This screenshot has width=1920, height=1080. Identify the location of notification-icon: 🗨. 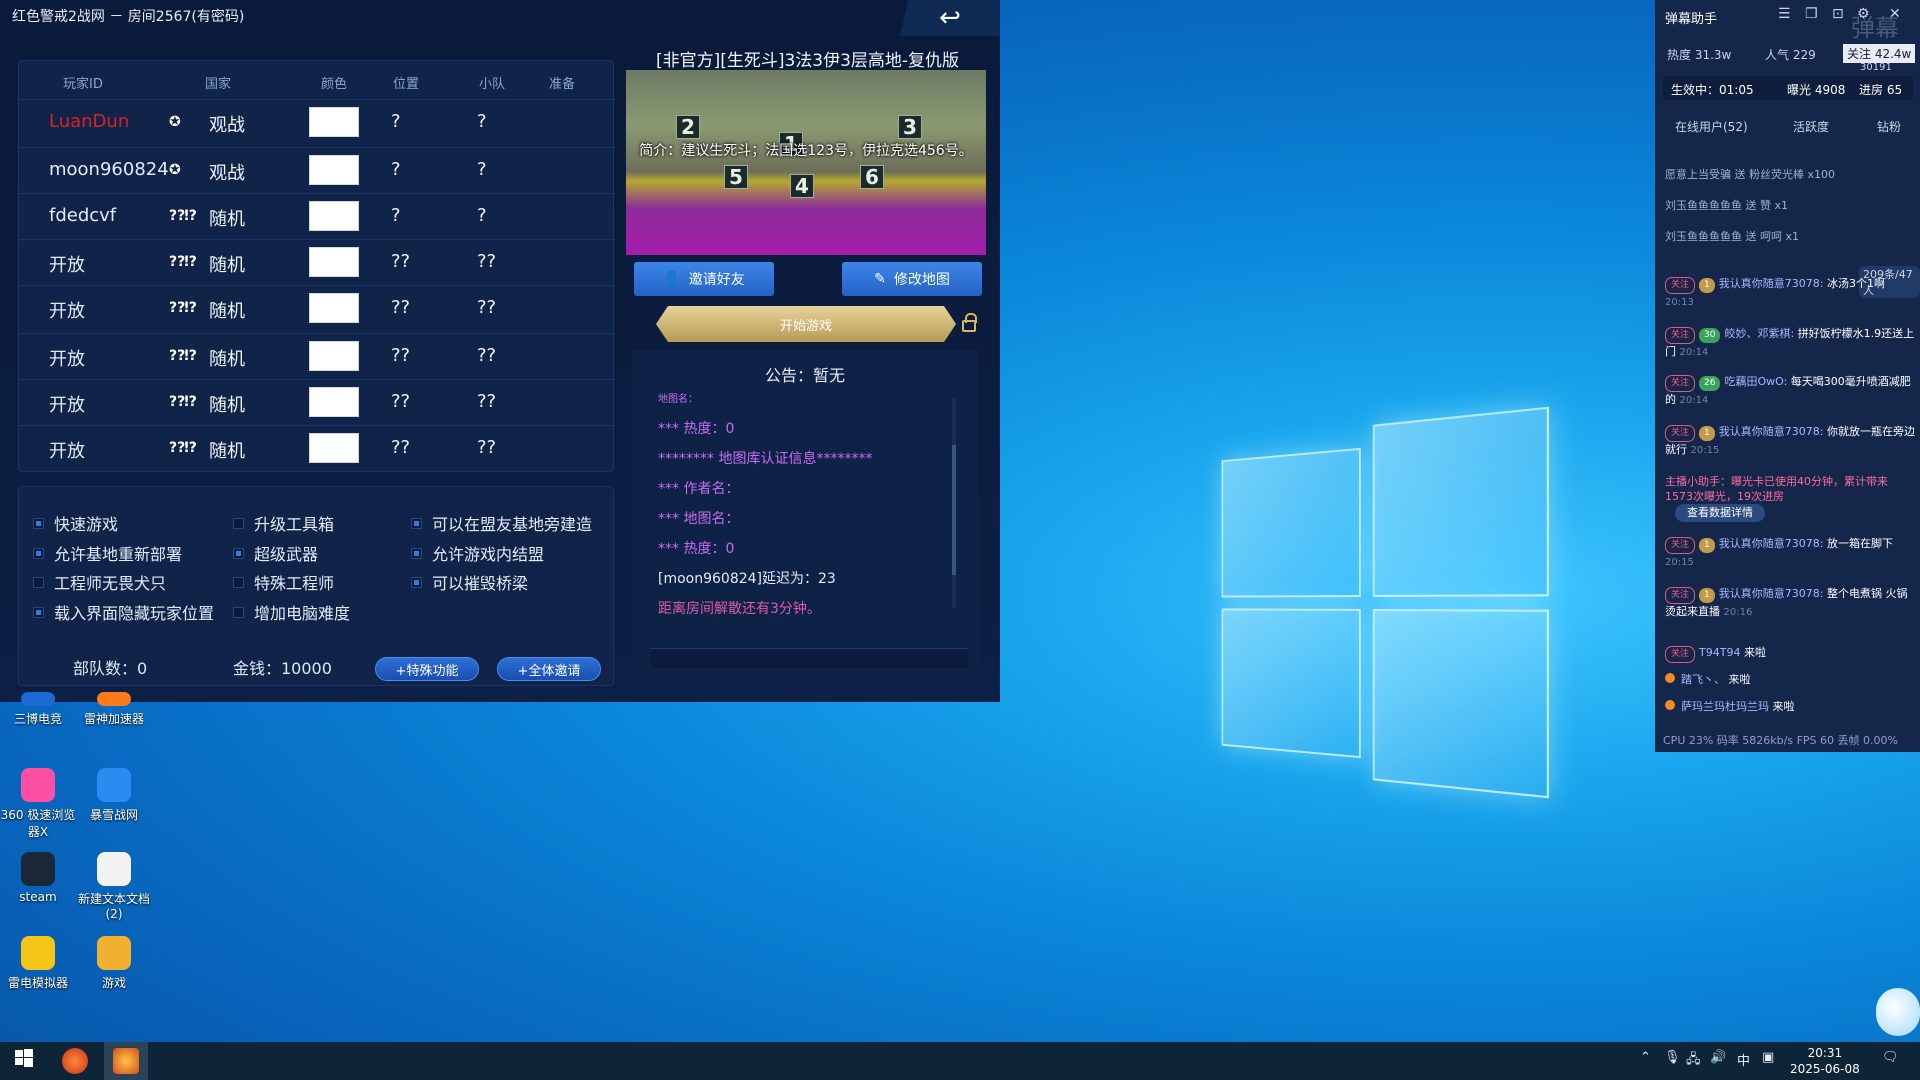
(1890, 1057).